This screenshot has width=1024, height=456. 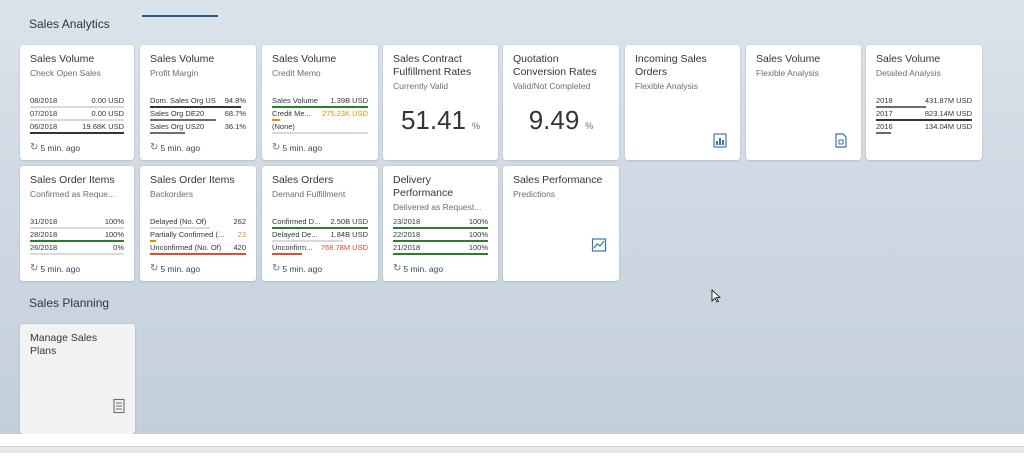 What do you see at coordinates (77, 114) in the screenshot?
I see `list-item: 07/2018 0.00 USD` at bounding box center [77, 114].